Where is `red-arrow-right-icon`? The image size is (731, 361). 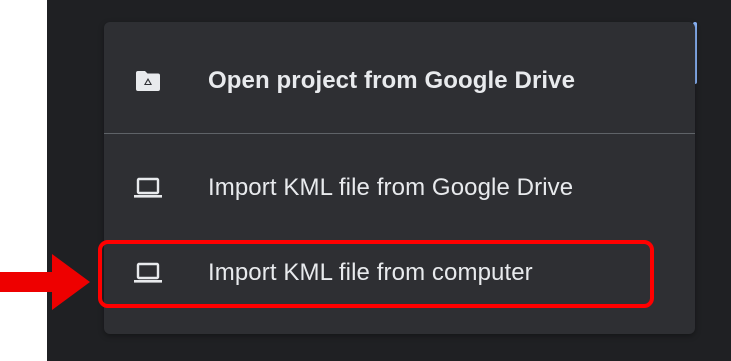 red-arrow-right-icon is located at coordinates (45, 282).